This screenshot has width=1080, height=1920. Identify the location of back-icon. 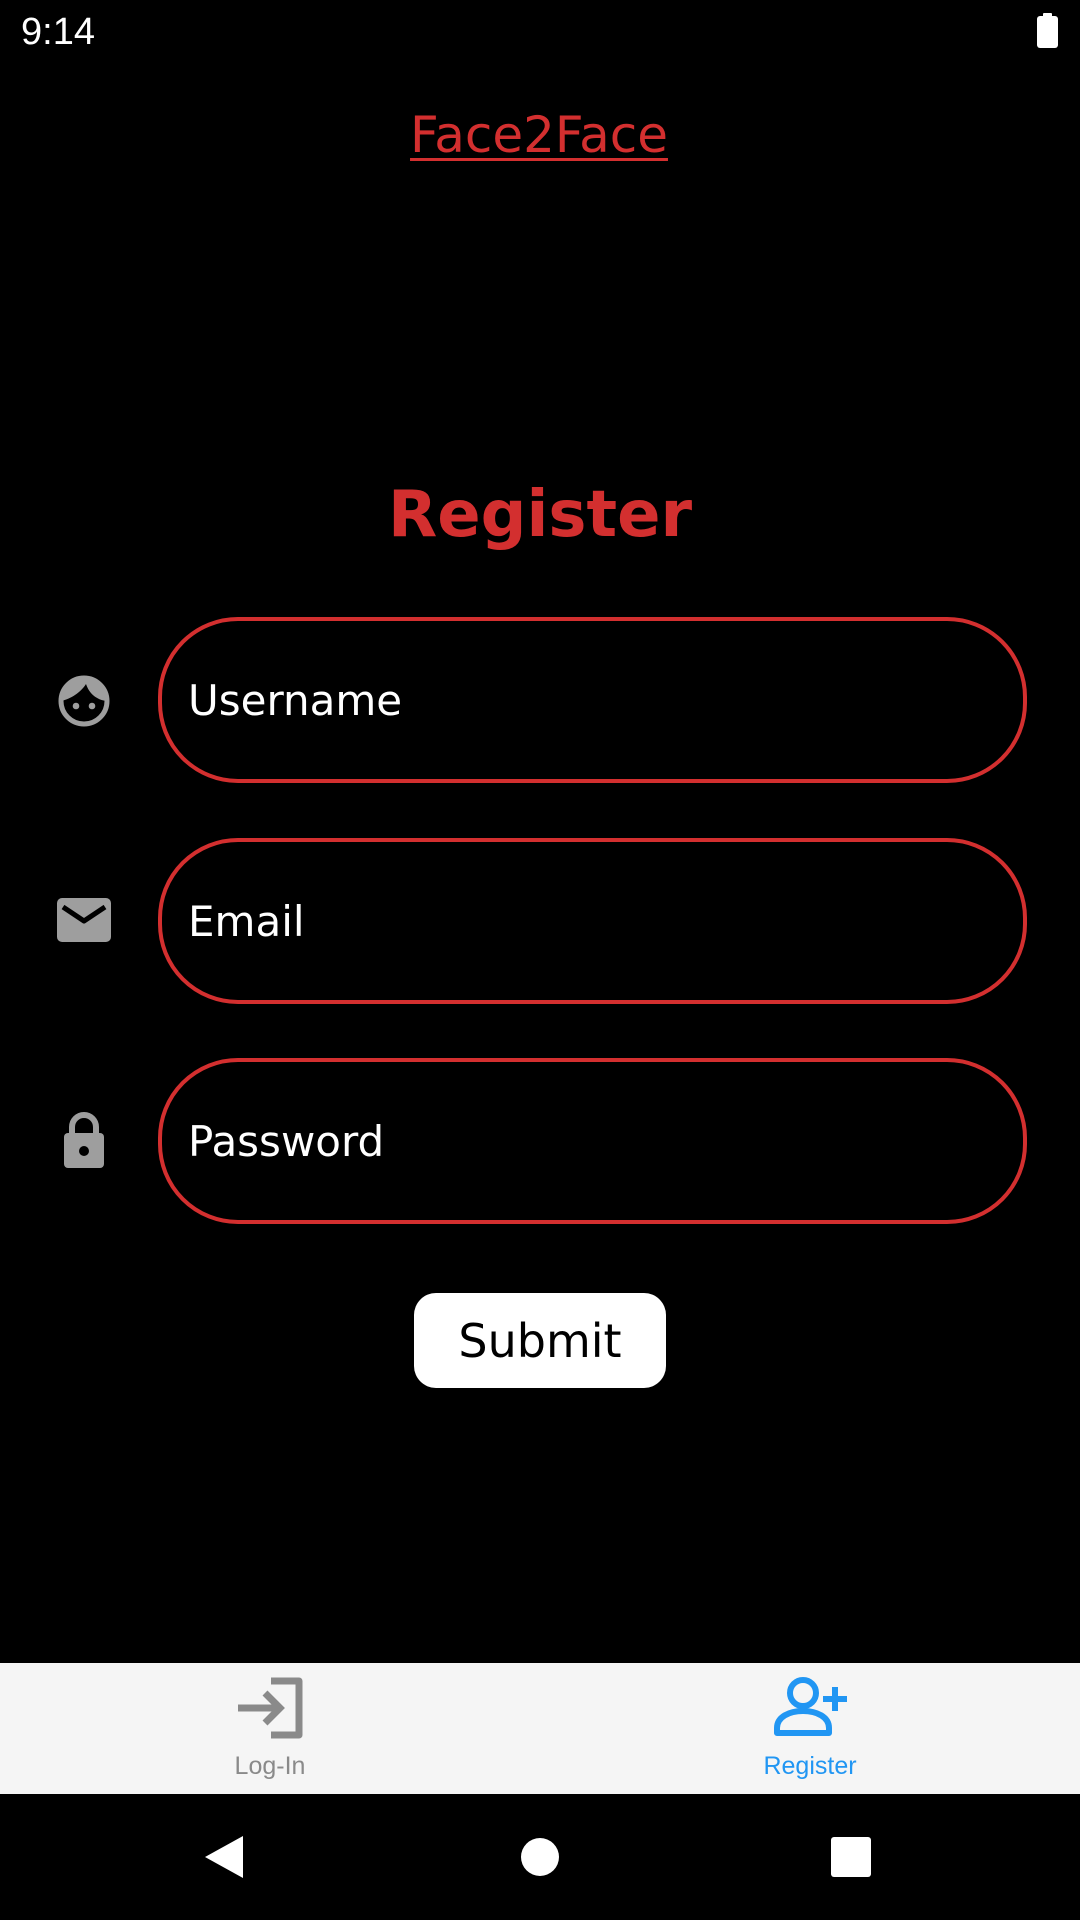
(224, 1859).